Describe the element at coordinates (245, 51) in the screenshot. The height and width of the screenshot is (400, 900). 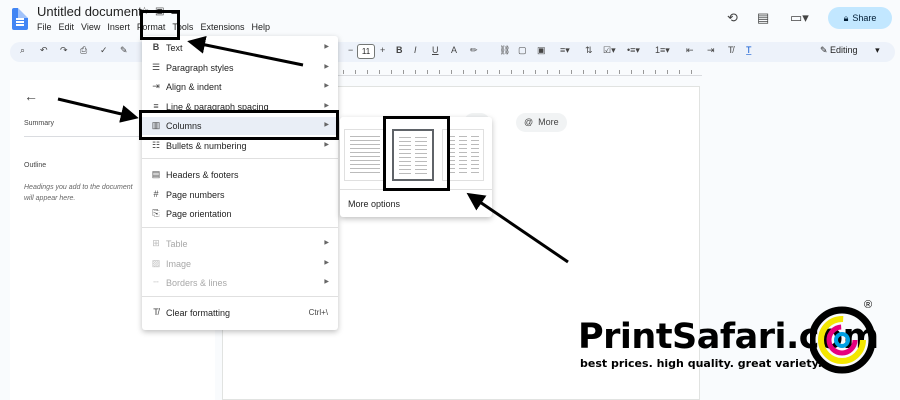
I see `arrow-to-format-menu` at that location.